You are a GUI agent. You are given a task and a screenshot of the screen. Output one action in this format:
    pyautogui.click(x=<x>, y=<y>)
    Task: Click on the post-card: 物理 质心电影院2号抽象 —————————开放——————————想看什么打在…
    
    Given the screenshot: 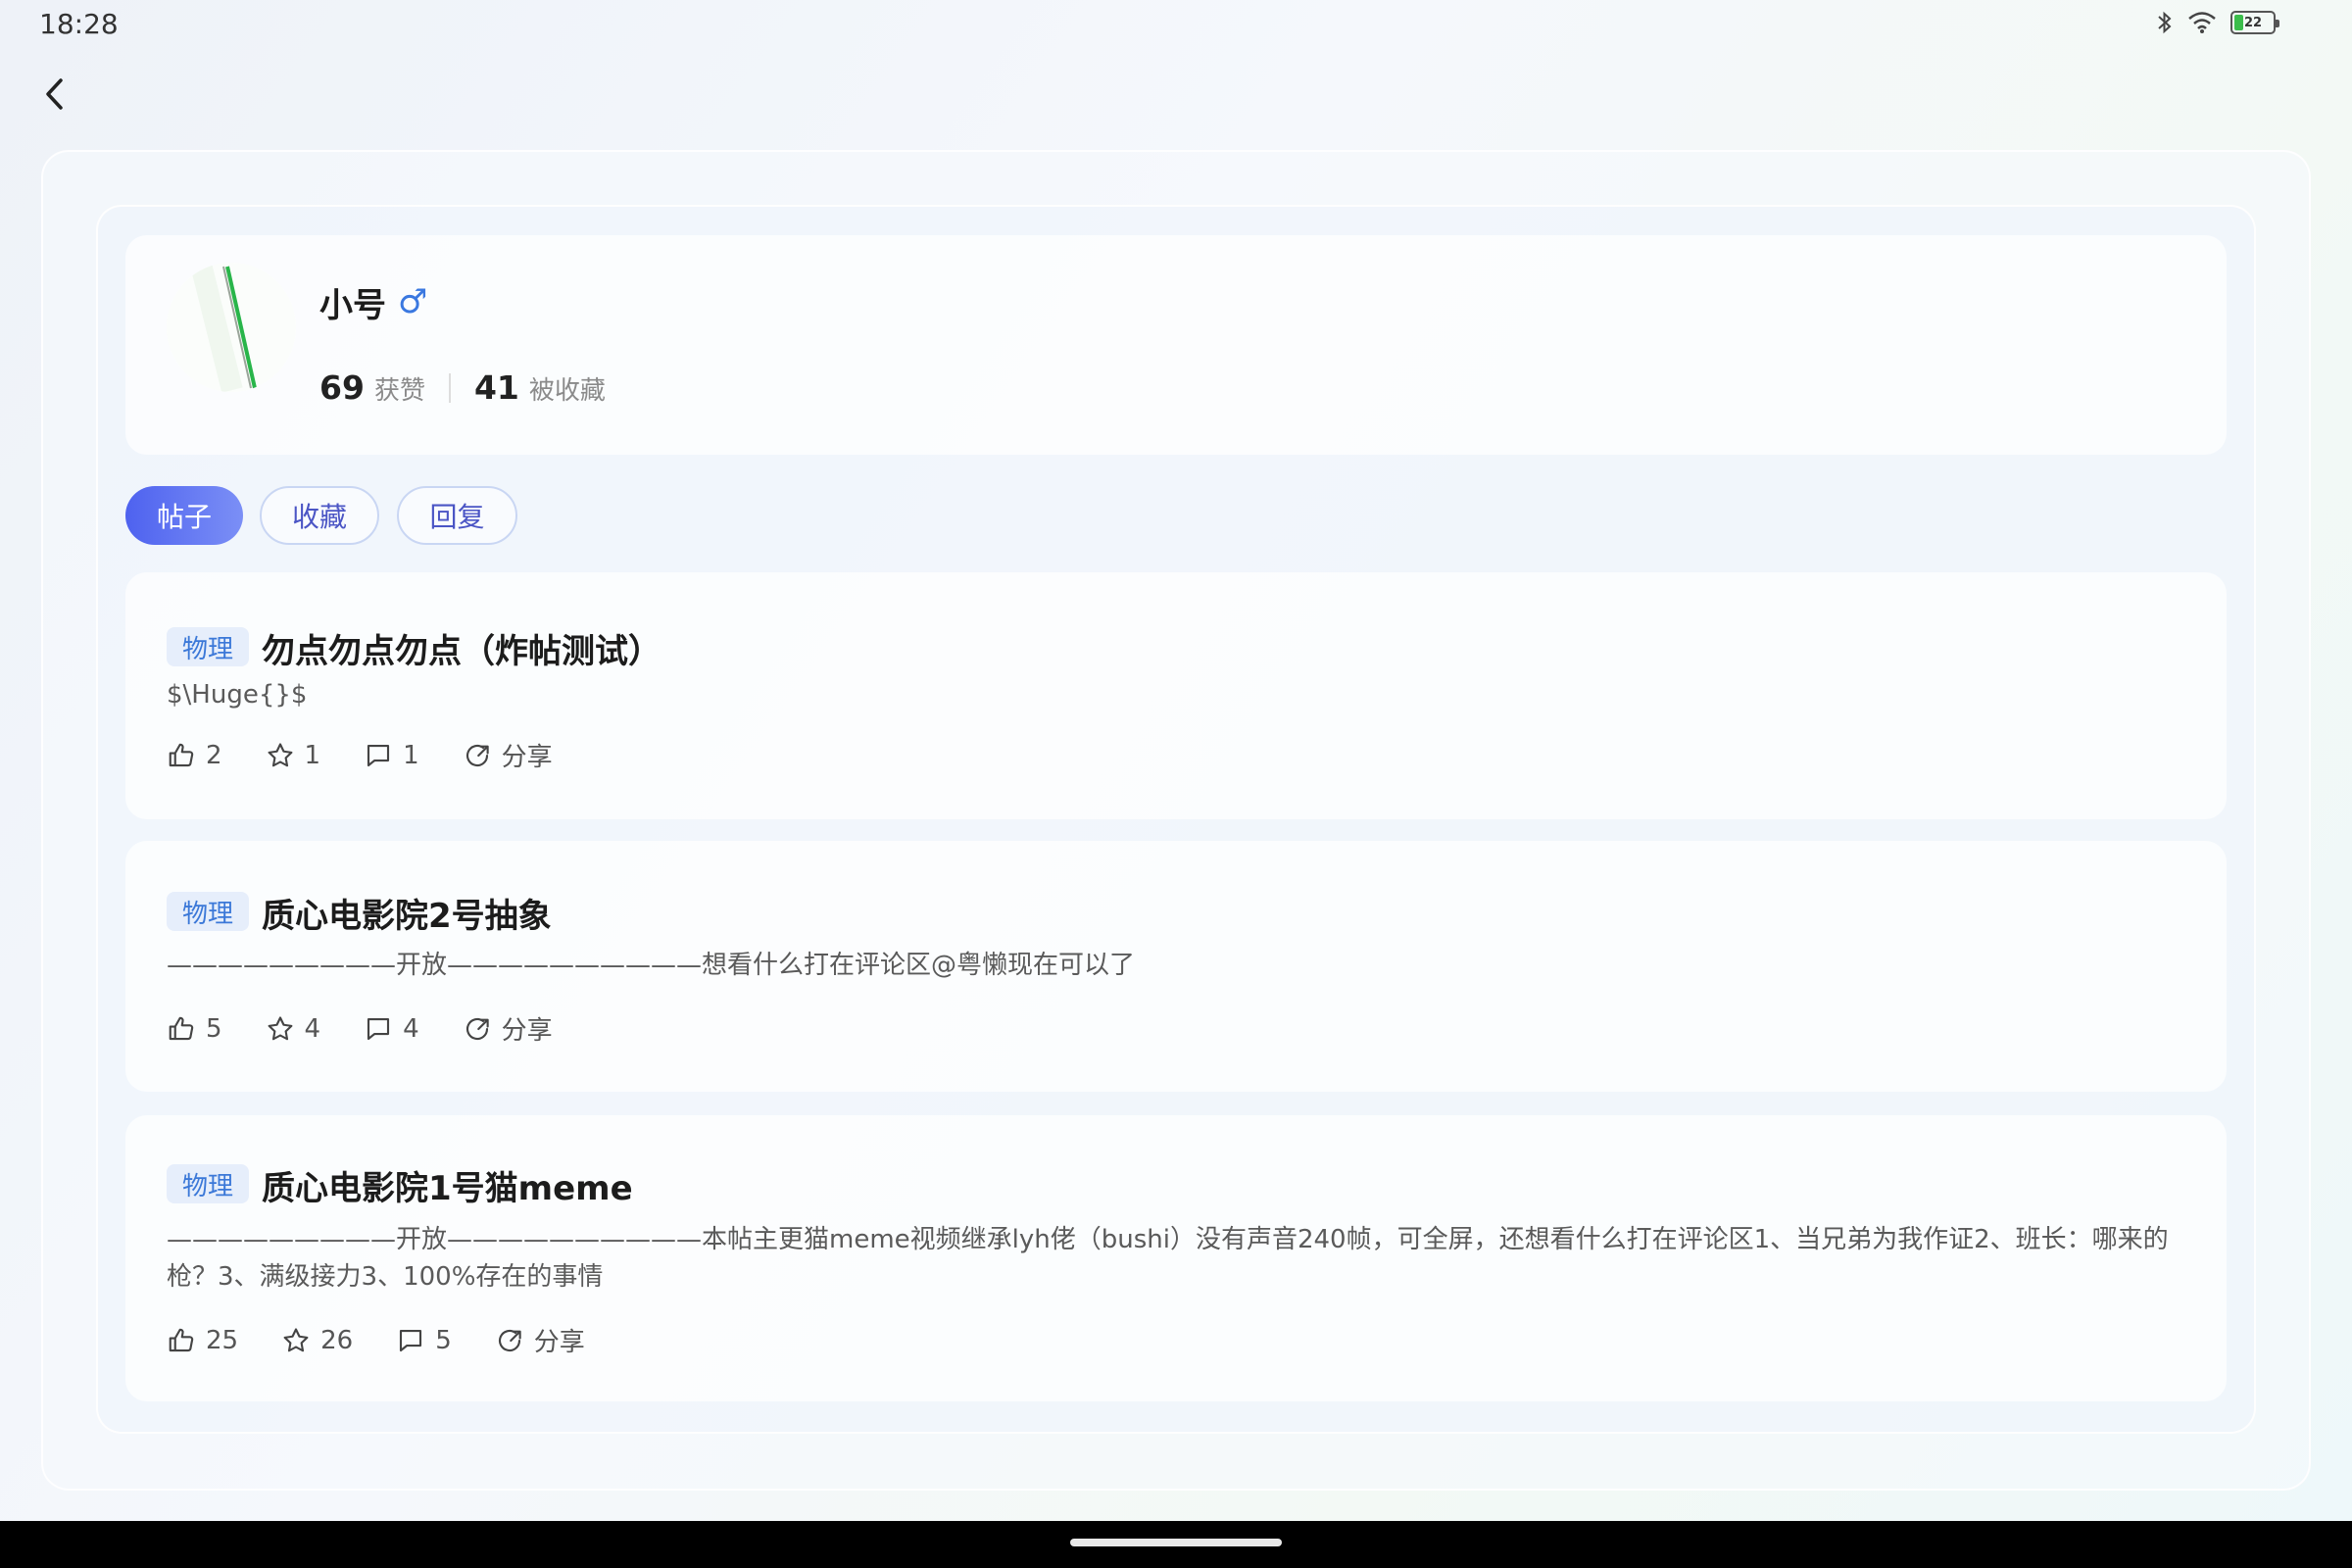 What is the action you would take?
    pyautogui.click(x=1176, y=966)
    